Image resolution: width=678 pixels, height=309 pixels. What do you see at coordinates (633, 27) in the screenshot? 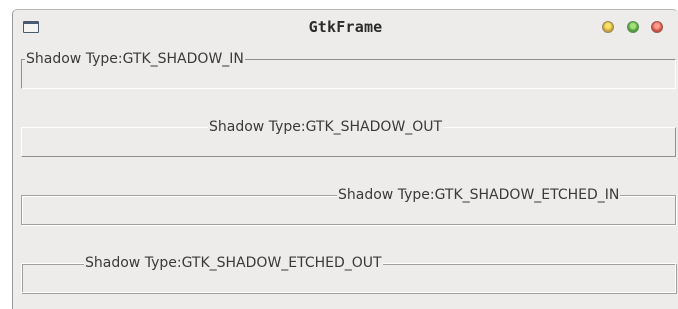
I see `maximize-button` at bounding box center [633, 27].